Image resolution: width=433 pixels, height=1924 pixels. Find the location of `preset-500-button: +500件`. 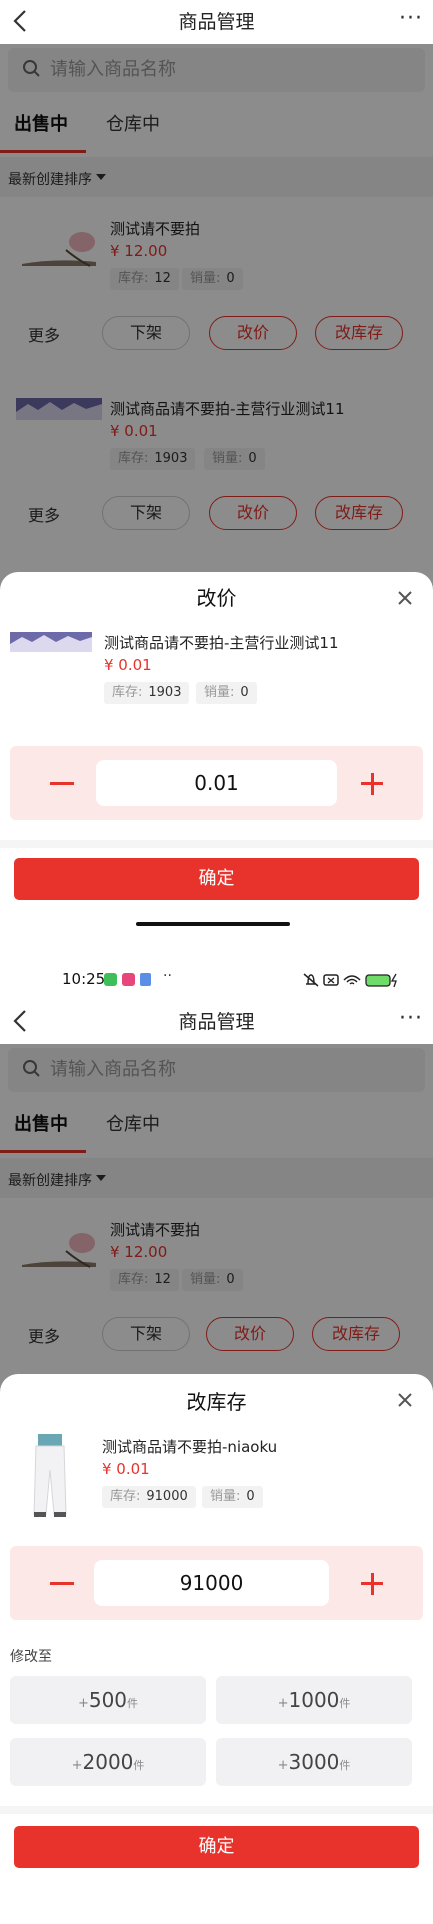

preset-500-button: +500件 is located at coordinates (108, 1700).